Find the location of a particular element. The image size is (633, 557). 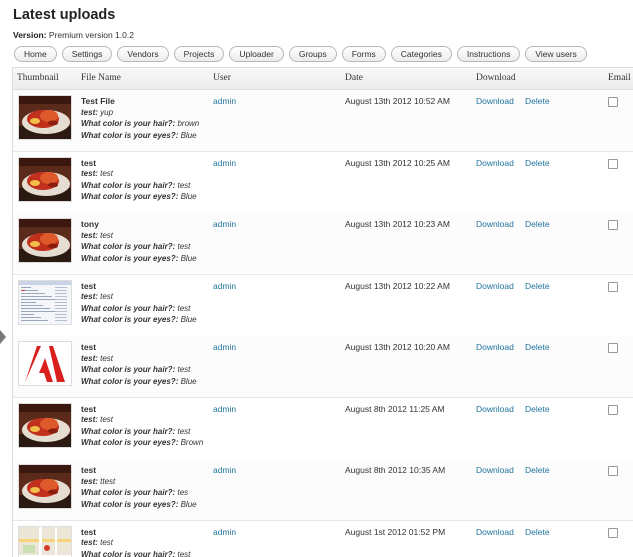

nav-view-users-button: View users is located at coordinates (555, 54).